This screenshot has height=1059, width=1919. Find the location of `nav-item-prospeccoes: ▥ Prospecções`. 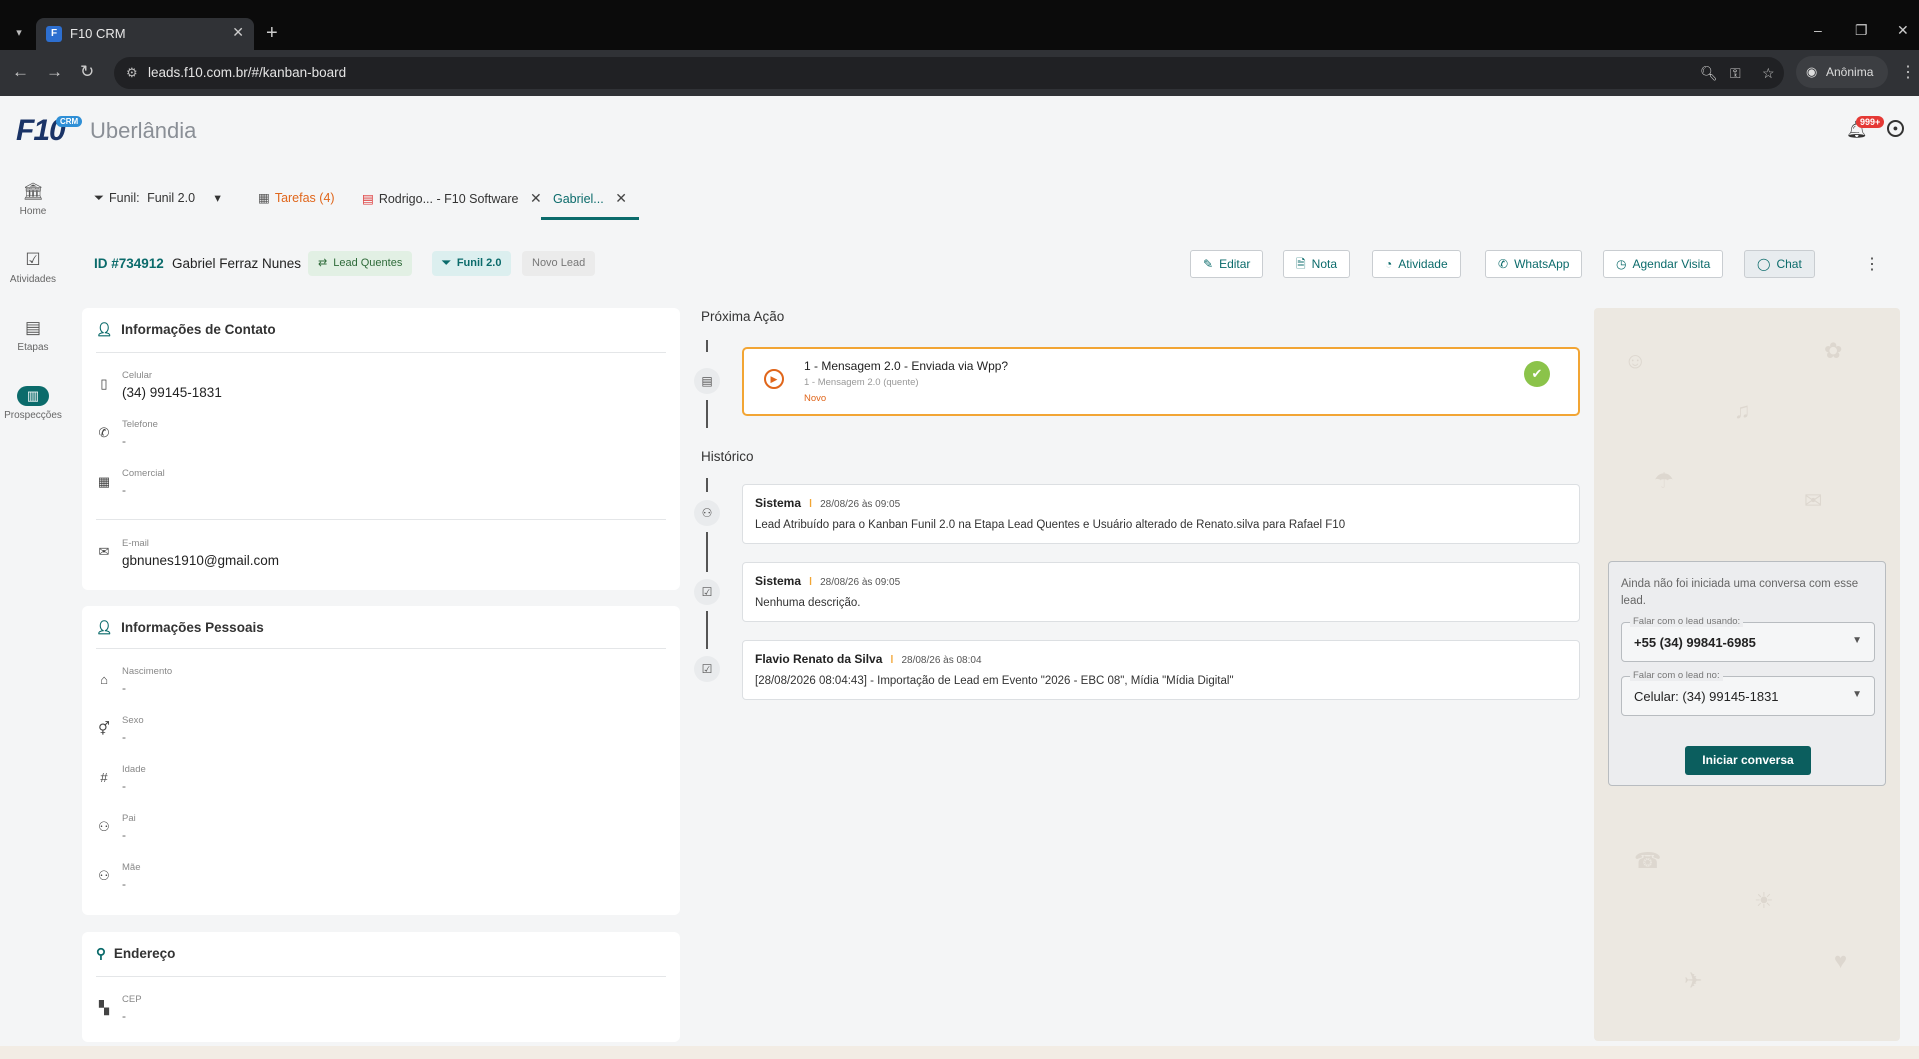

nav-item-prospeccoes: ▥ Prospecções is located at coordinates (33, 403).